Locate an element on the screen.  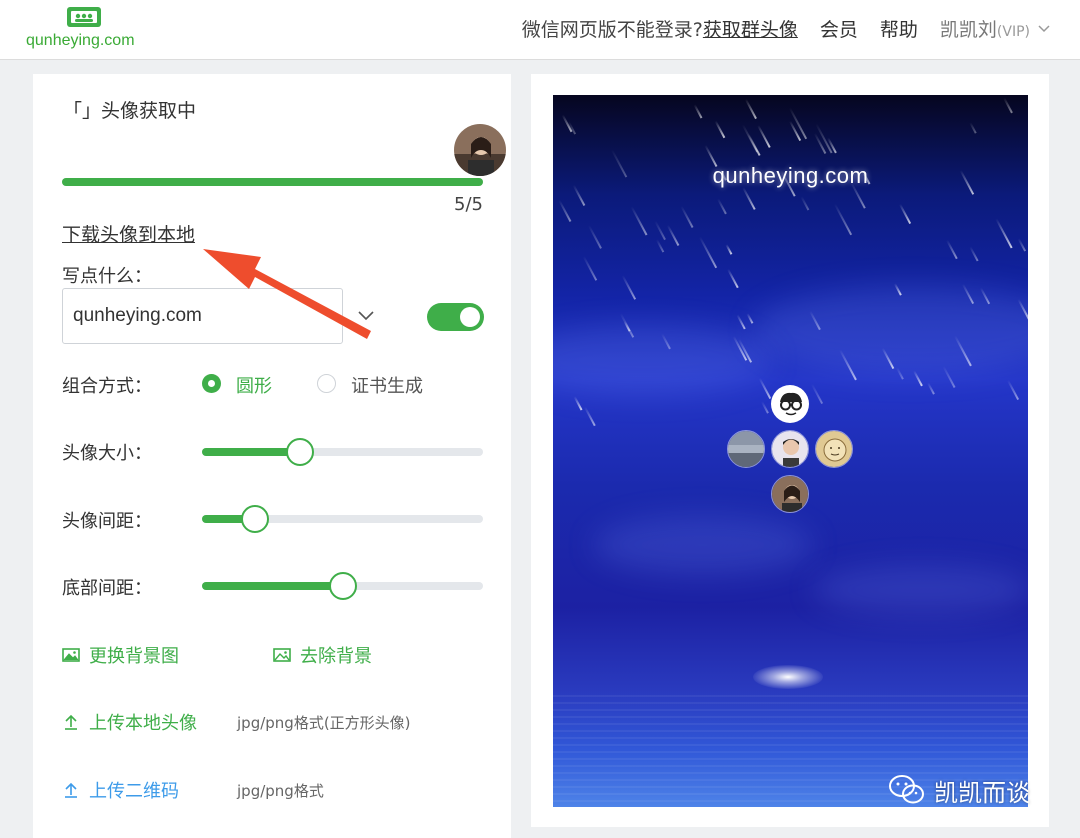
avatar-spacing-slider is located at coordinates (342, 519).